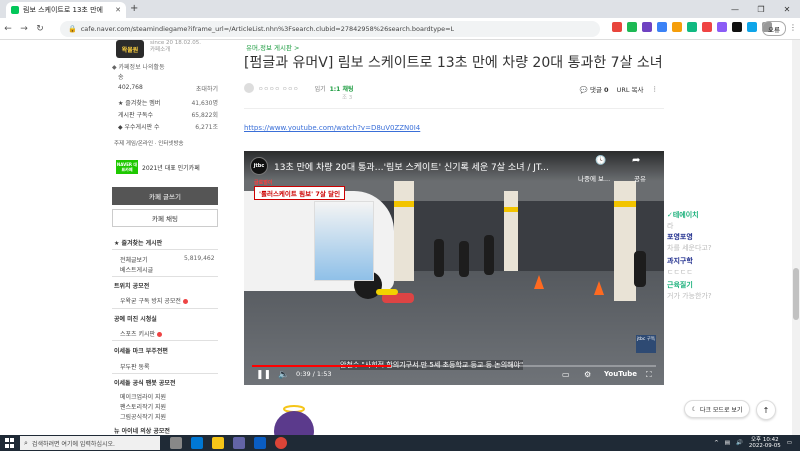 Image resolution: width=800 pixels, height=451 pixels. I want to click on back-button: ←, so click(8, 29).